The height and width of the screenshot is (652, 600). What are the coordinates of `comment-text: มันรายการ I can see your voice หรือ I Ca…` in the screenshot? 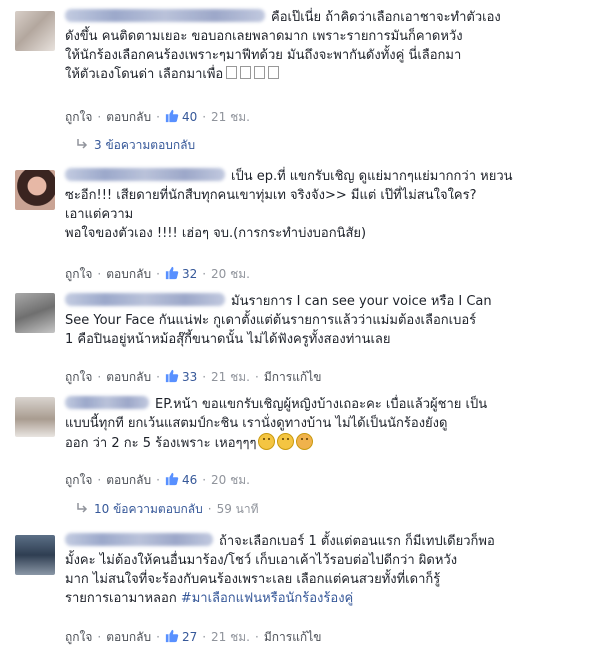 It's located at (278, 320).